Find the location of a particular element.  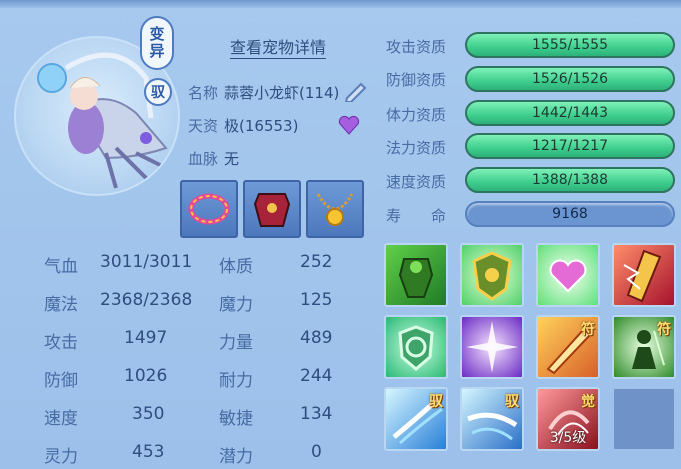

defense-shield-icon is located at coordinates (416, 348).